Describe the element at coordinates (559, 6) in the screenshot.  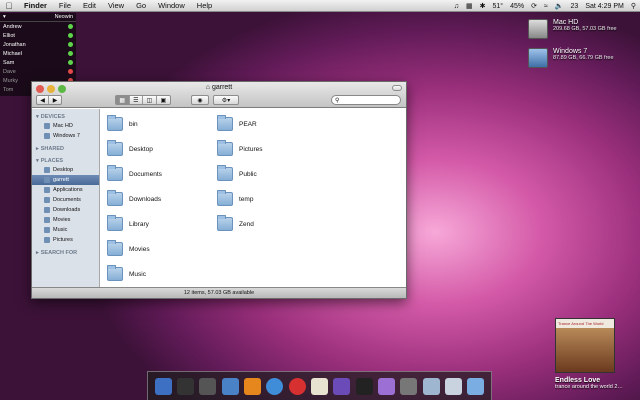
I see `volume-icon: 🔈` at that location.